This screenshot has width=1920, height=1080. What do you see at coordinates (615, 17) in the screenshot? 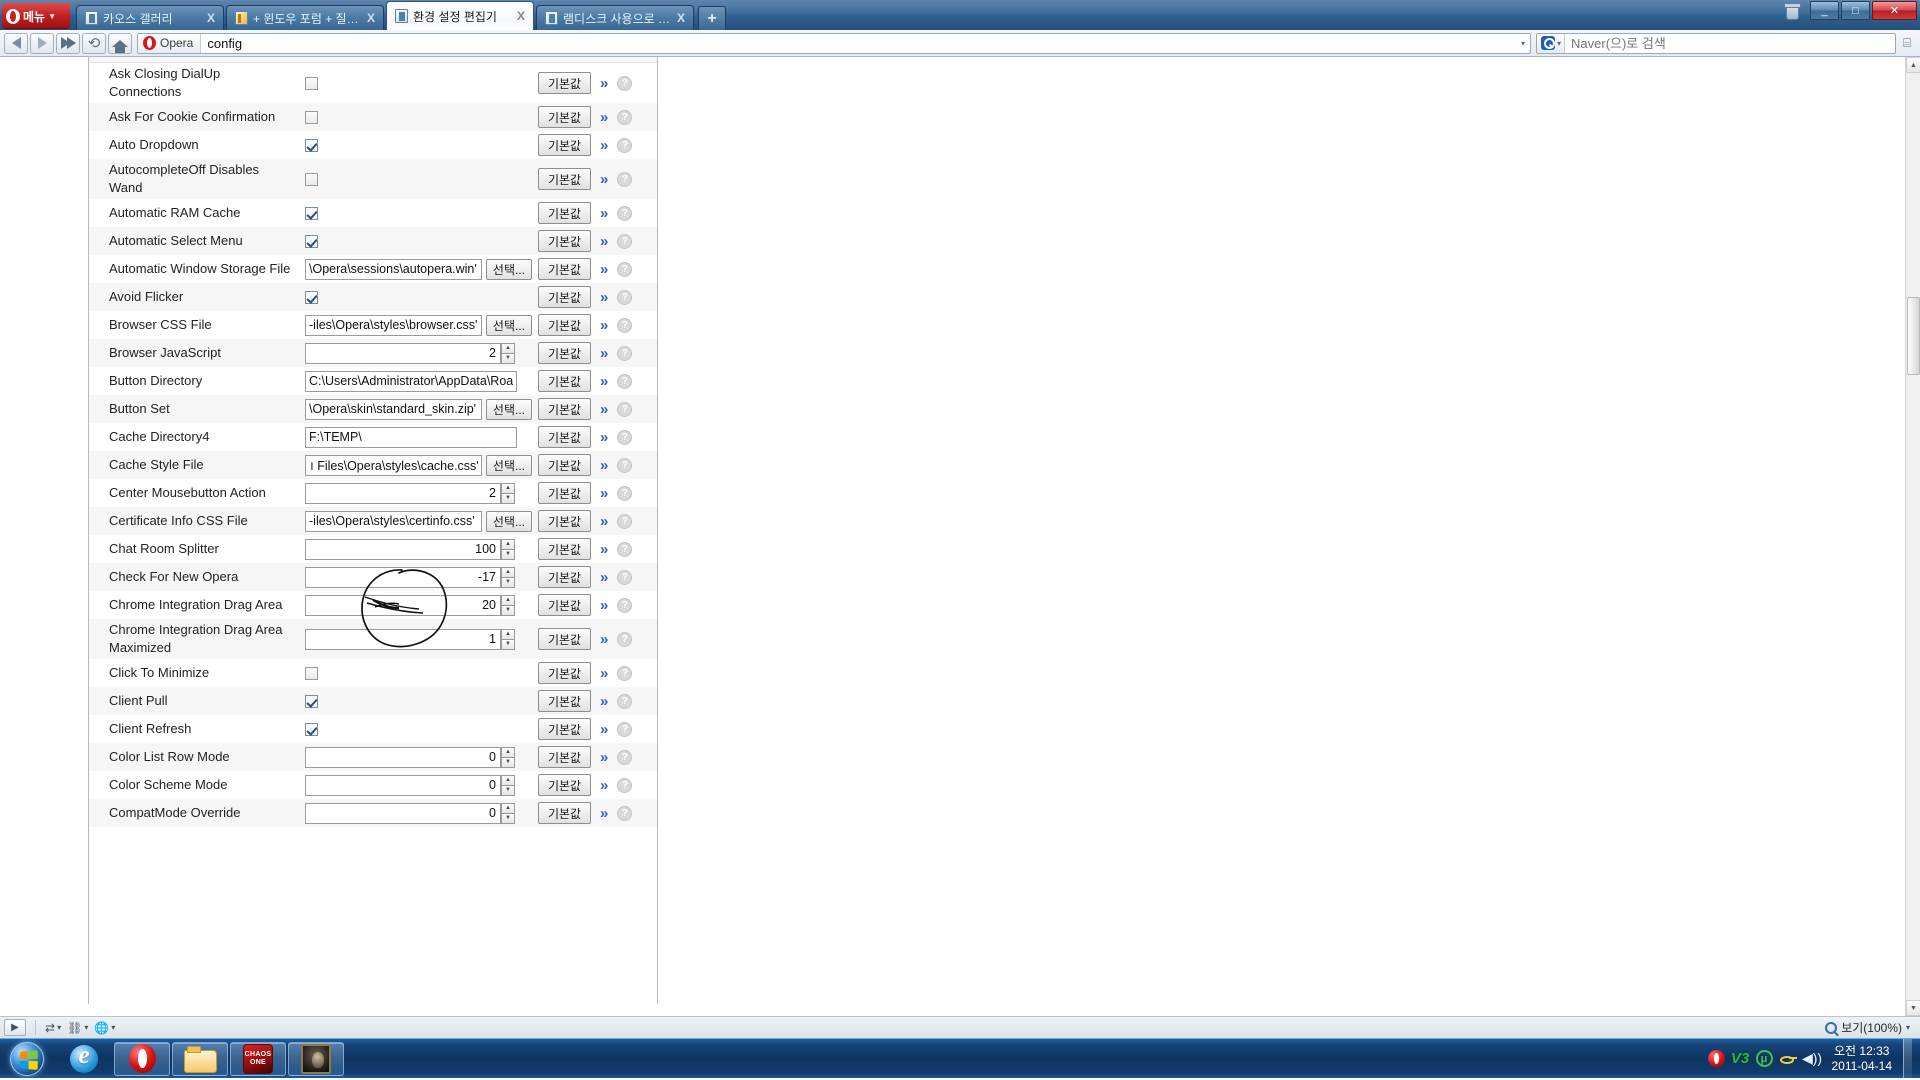
I see `tab-ramdisk: 램디스크 사용으로 인... X` at bounding box center [615, 17].